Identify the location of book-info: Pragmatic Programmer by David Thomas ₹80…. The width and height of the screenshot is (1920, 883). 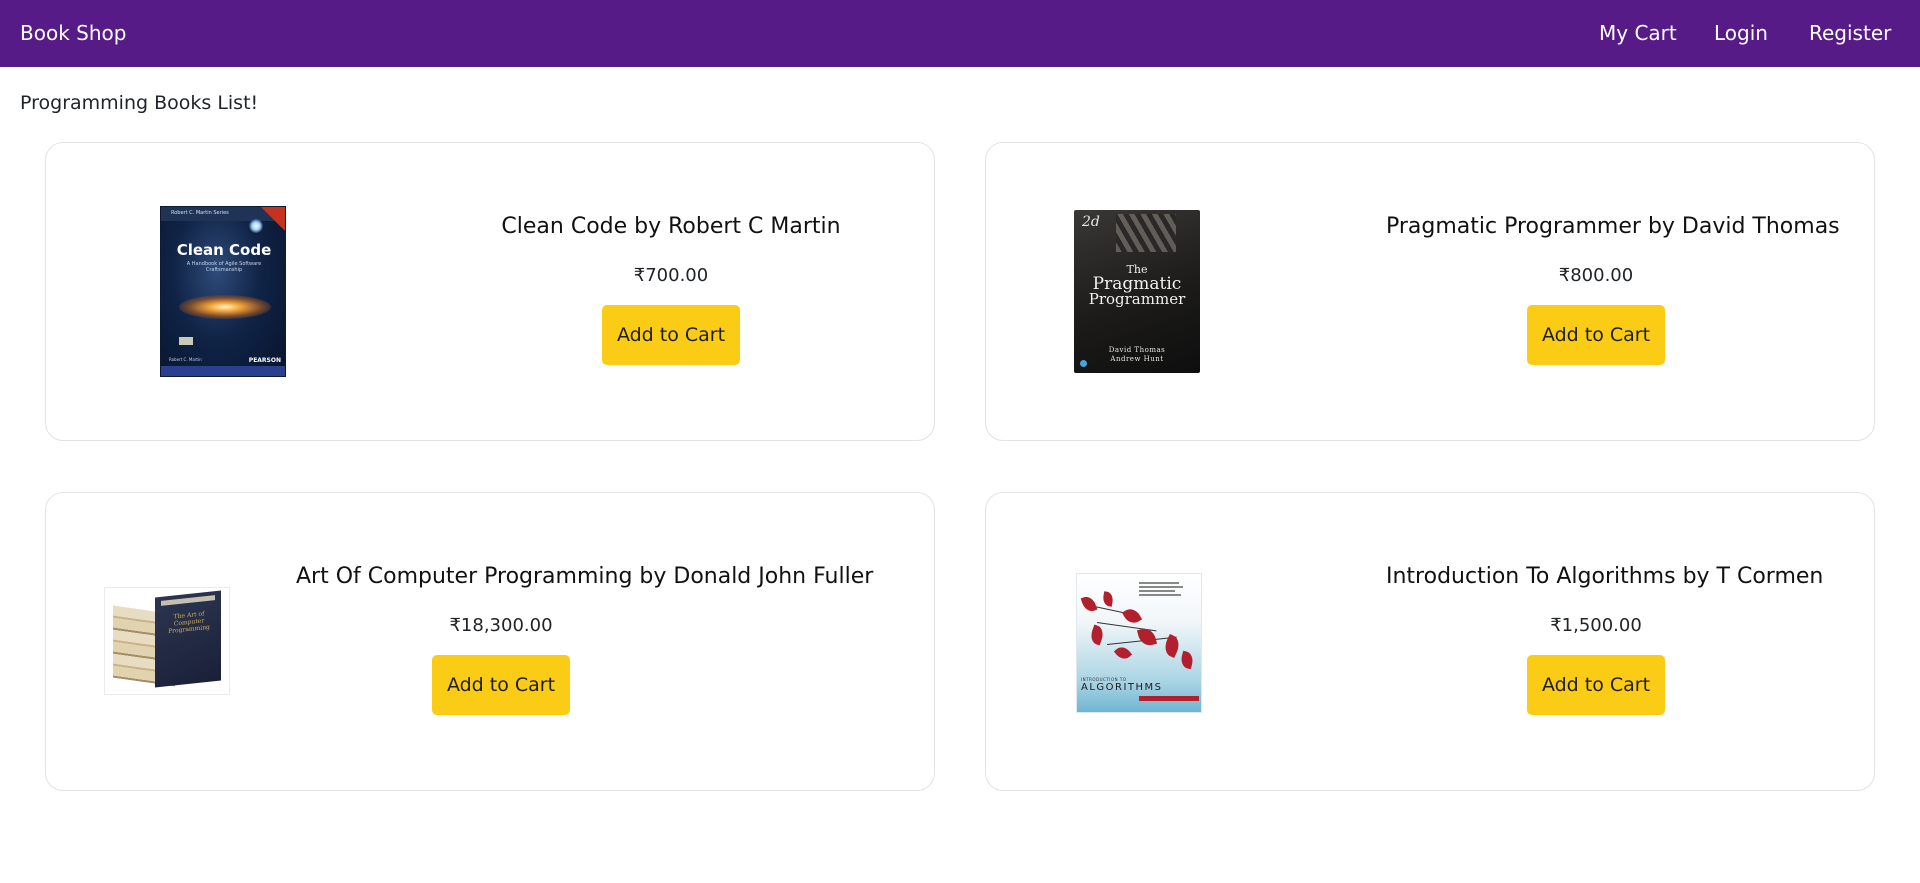
(1613, 288).